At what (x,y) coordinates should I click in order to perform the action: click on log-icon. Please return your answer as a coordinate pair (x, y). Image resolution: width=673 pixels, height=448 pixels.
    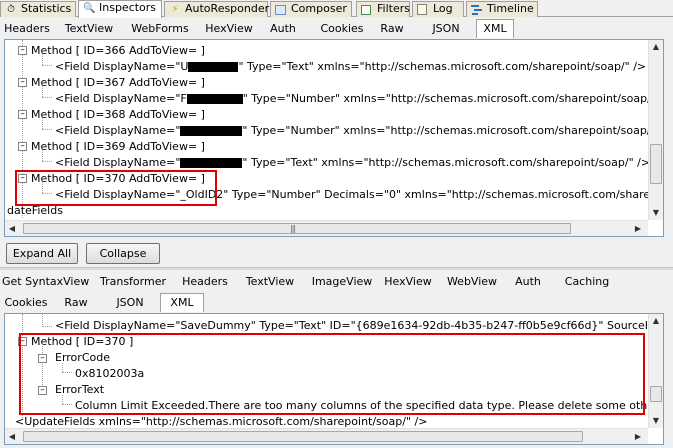
    Looking at the image, I should click on (422, 9).